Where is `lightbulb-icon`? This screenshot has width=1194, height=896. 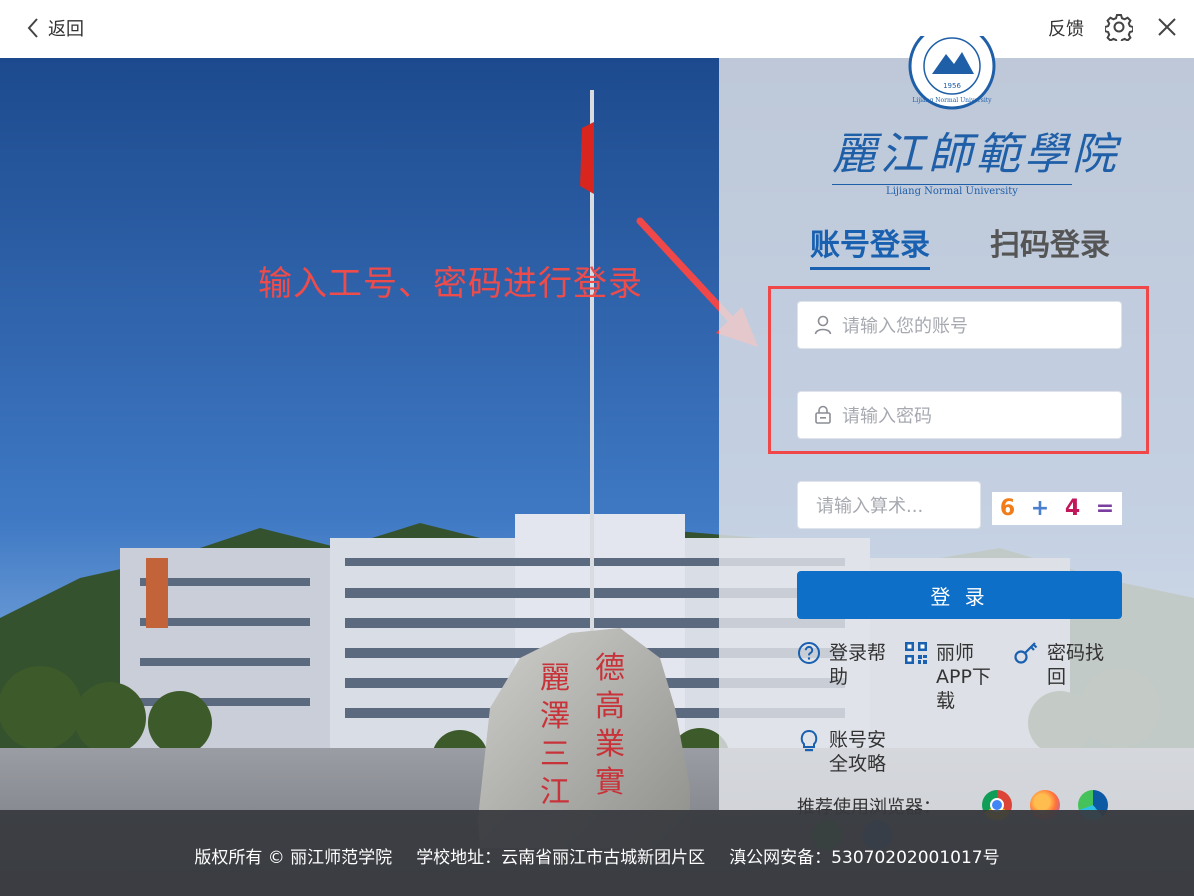
lightbulb-icon is located at coordinates (809, 740).